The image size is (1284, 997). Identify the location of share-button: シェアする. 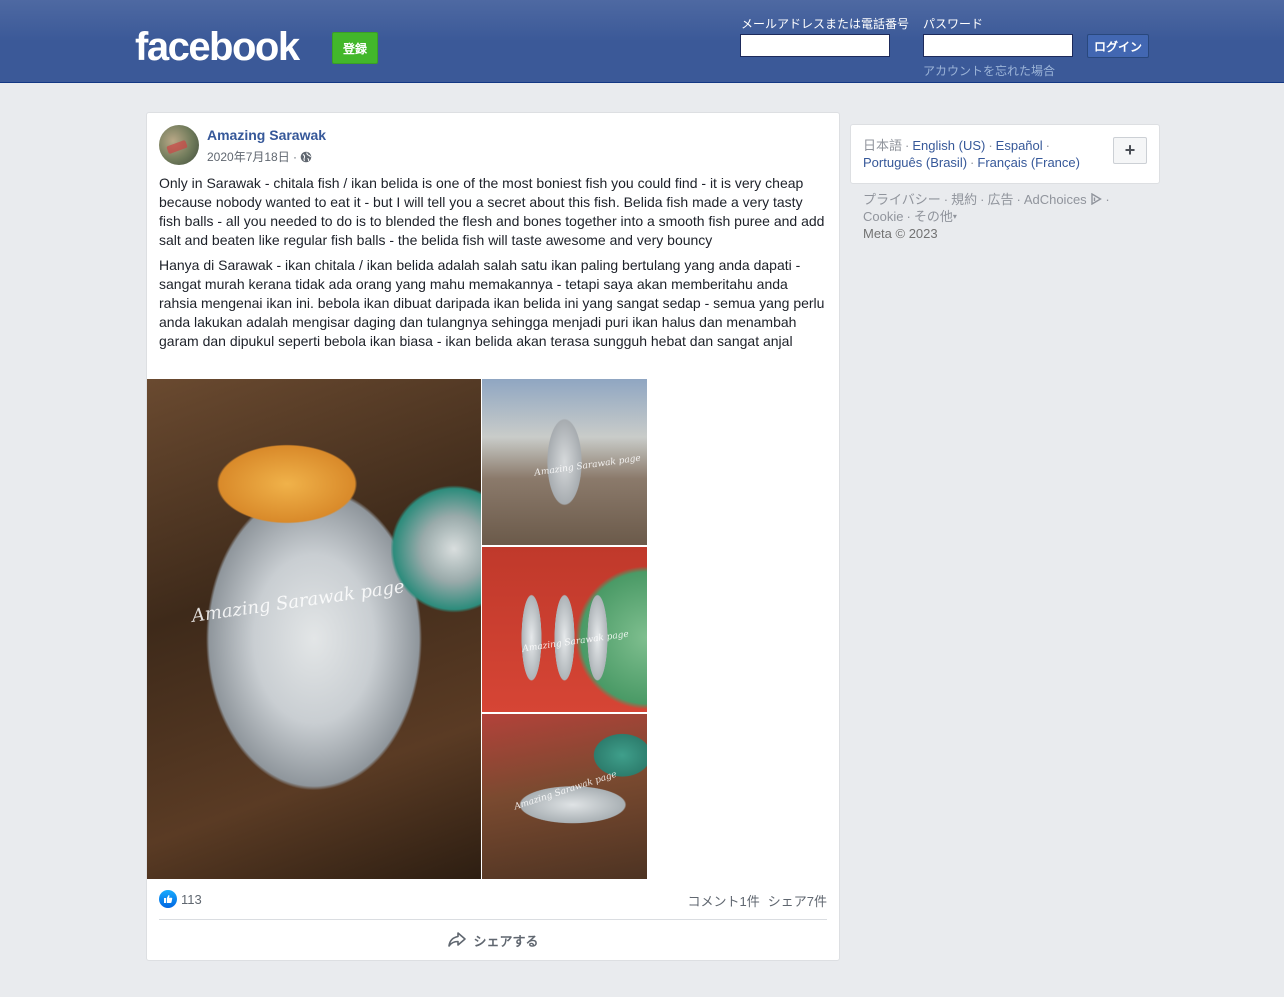
(493, 940).